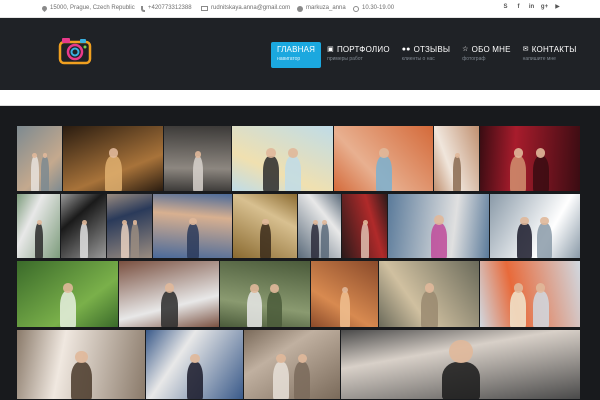 This screenshot has height=400, width=600. What do you see at coordinates (356, 8) in the screenshot?
I see `clock-icon` at bounding box center [356, 8].